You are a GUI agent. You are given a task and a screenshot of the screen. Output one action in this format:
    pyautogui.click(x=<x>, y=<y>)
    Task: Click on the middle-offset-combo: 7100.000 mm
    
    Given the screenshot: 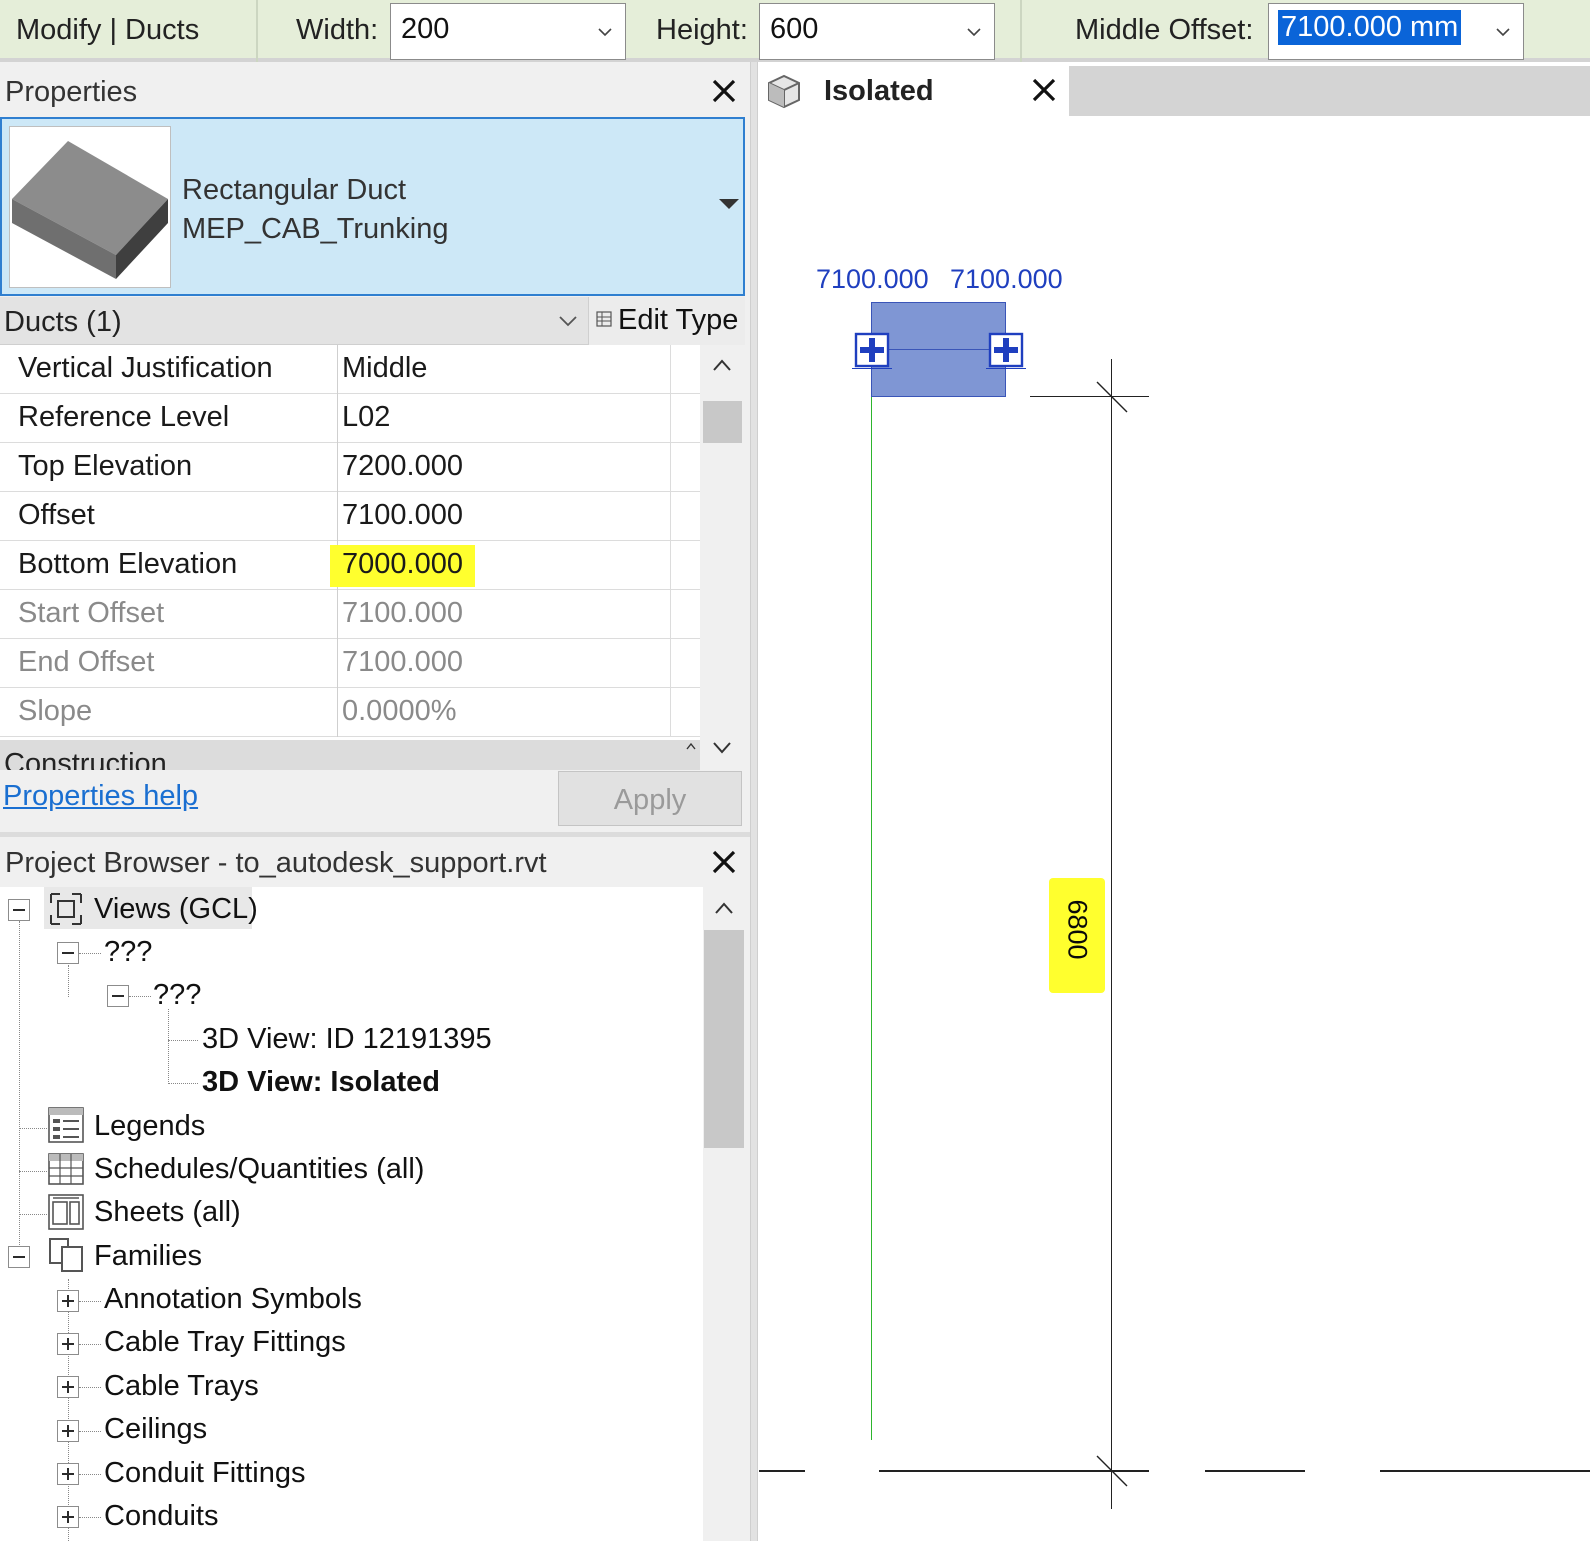 What is the action you would take?
    pyautogui.click(x=1396, y=31)
    